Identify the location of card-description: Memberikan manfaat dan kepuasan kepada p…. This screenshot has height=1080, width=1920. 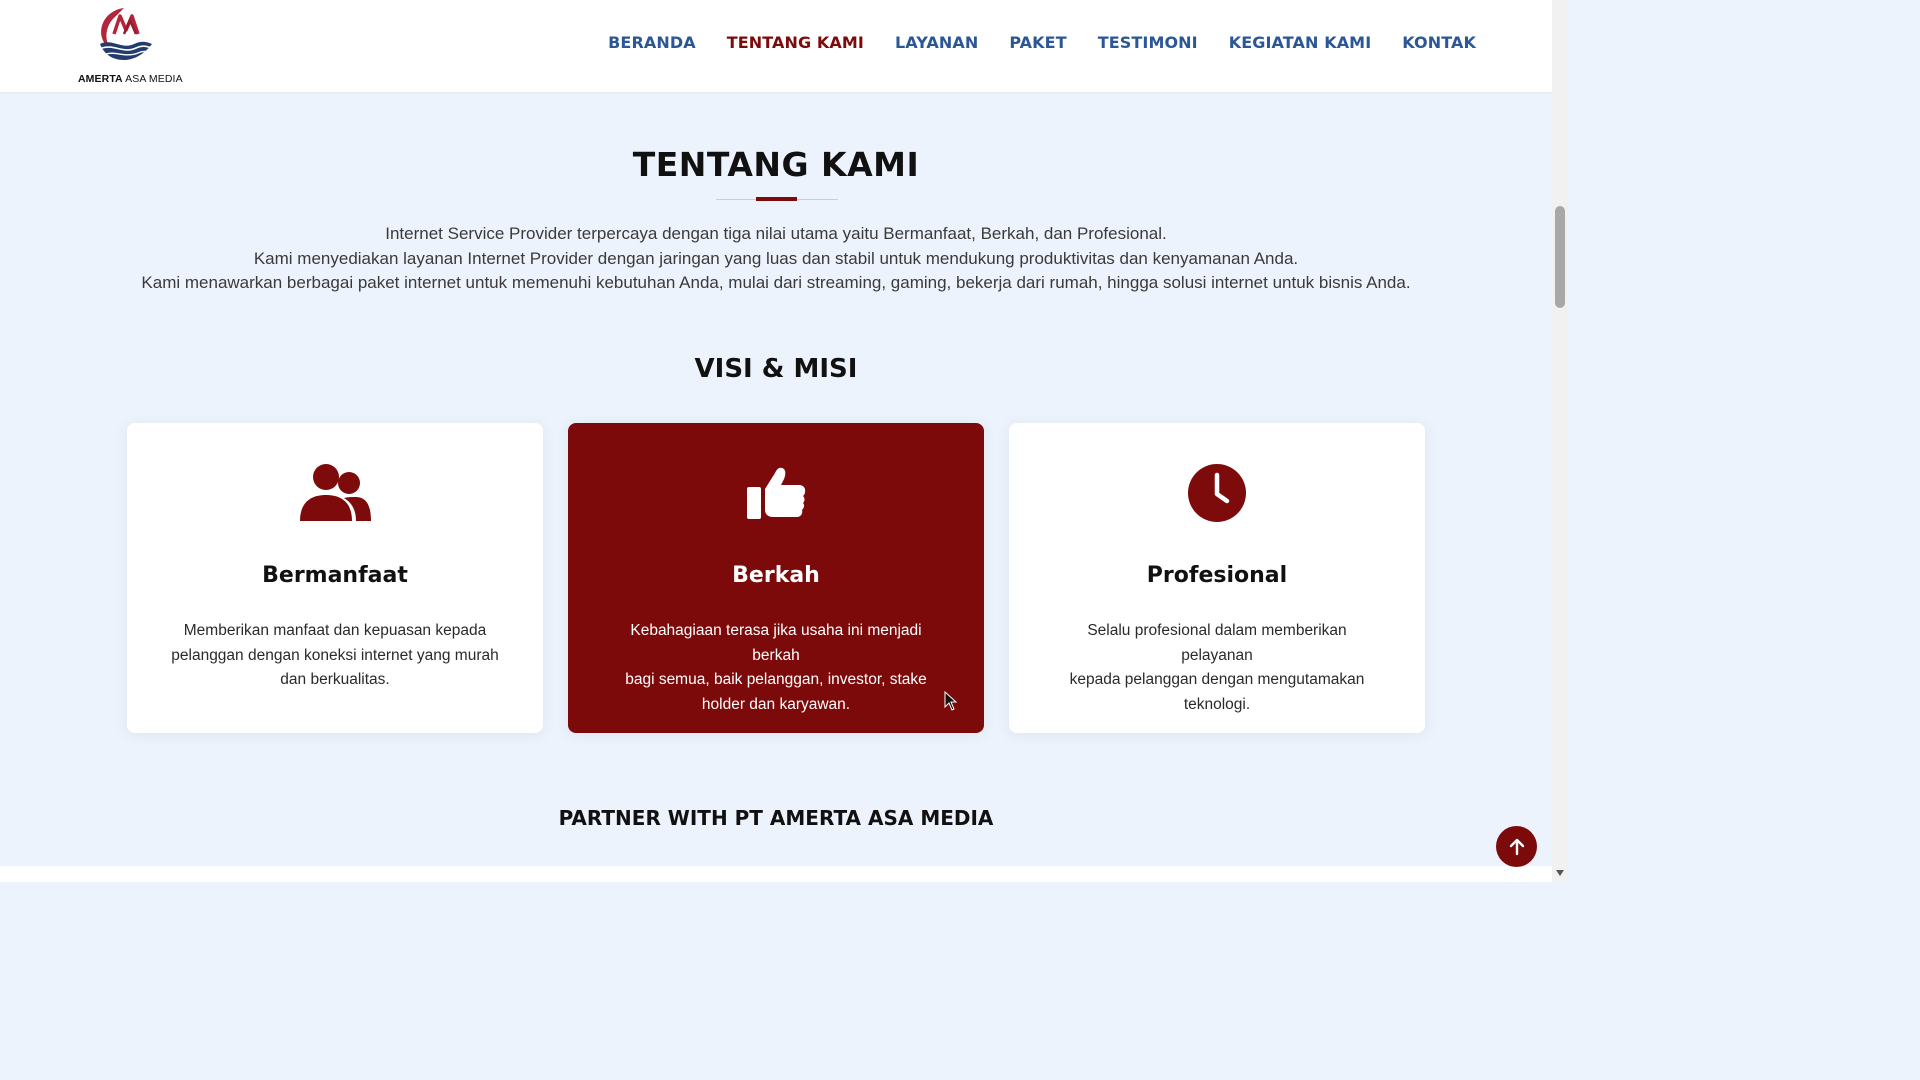
(335, 655).